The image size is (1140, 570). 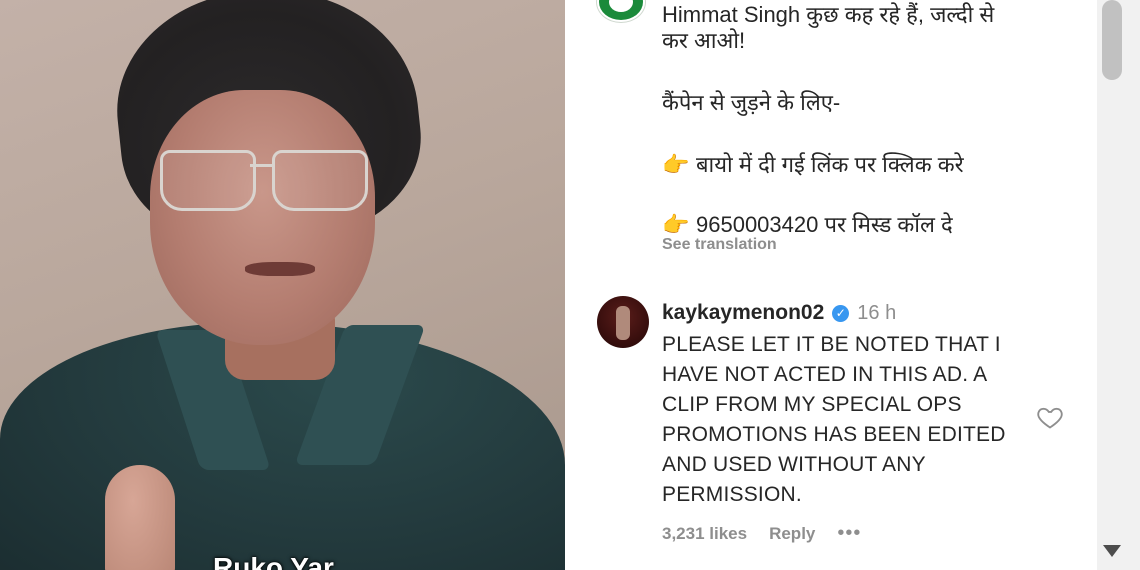 What do you see at coordinates (140, 517) in the screenshot?
I see `hand` at bounding box center [140, 517].